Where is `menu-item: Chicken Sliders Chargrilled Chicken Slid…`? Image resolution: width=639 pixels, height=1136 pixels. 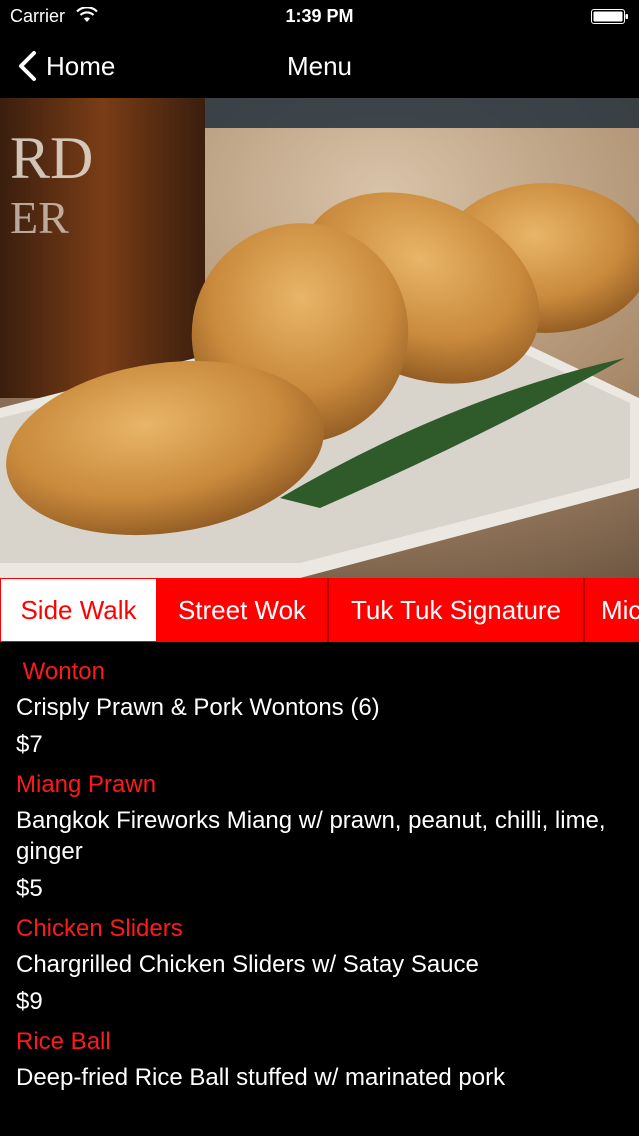
menu-item: Chicken Sliders Chargrilled Chicken Slid… is located at coordinates (321, 965).